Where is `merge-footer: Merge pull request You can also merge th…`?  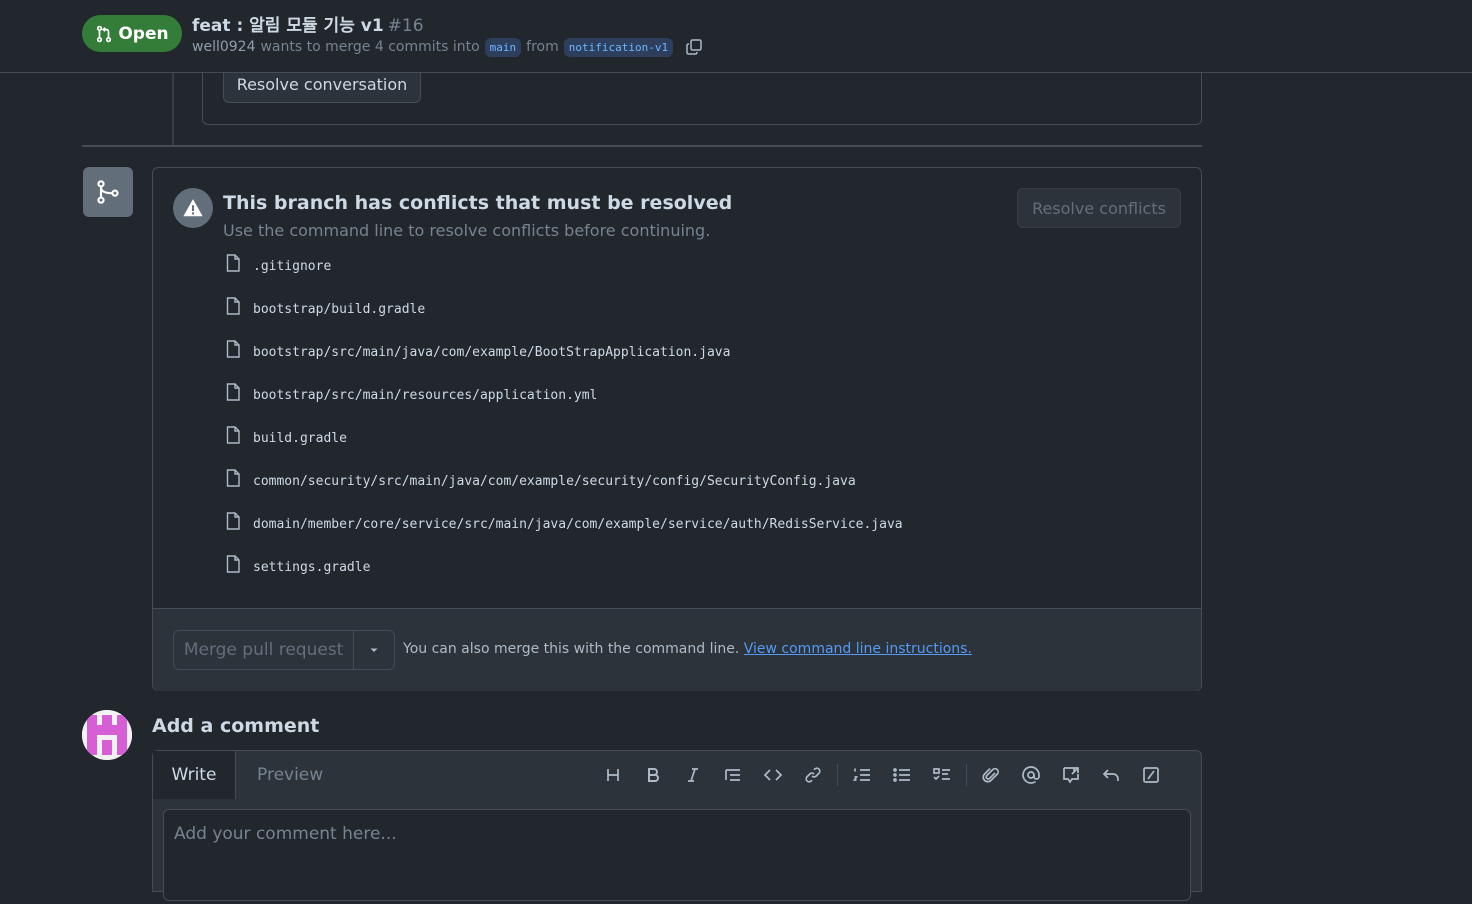
merge-footer: Merge pull request You can also merge th… is located at coordinates (677, 649).